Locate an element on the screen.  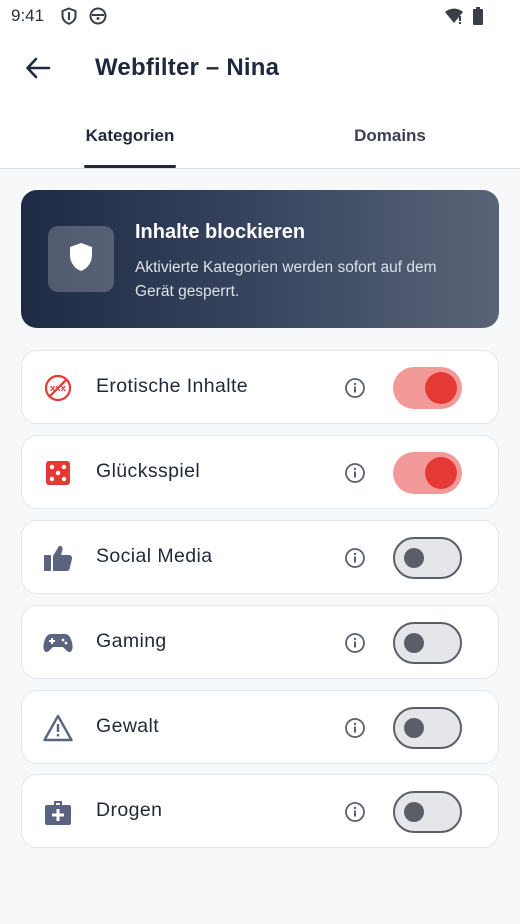
banner-icon-box is located at coordinates (81, 259).